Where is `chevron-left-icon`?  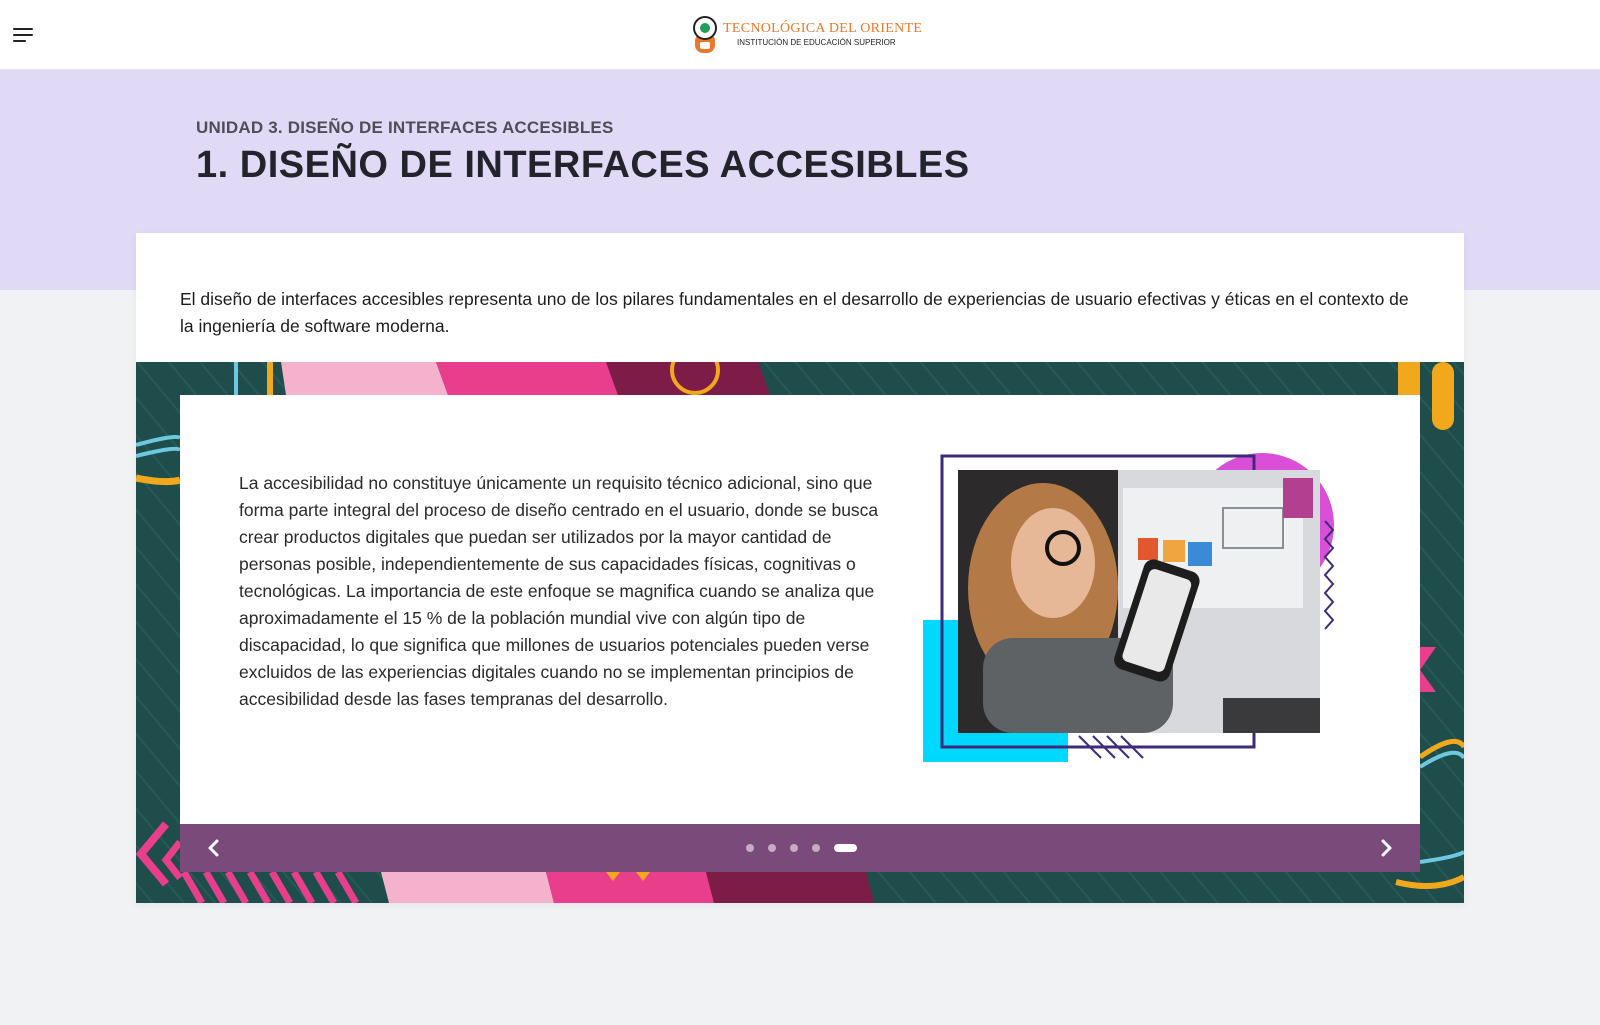 chevron-left-icon is located at coordinates (214, 848).